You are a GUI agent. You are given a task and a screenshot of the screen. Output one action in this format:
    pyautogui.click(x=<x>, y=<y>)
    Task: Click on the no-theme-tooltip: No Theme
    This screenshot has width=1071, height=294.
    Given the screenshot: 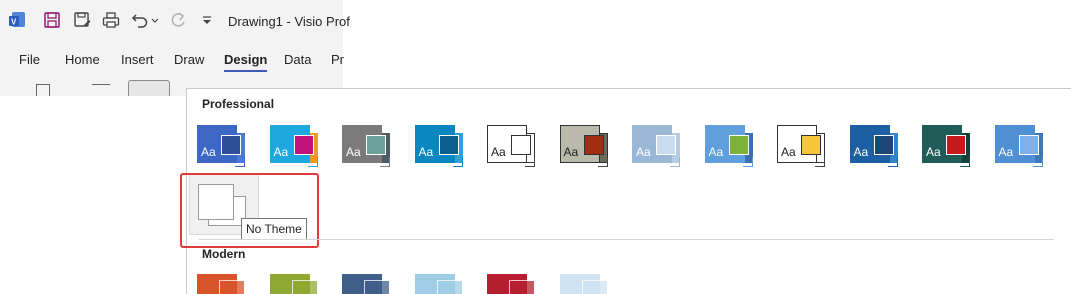 What is the action you would take?
    pyautogui.click(x=274, y=229)
    